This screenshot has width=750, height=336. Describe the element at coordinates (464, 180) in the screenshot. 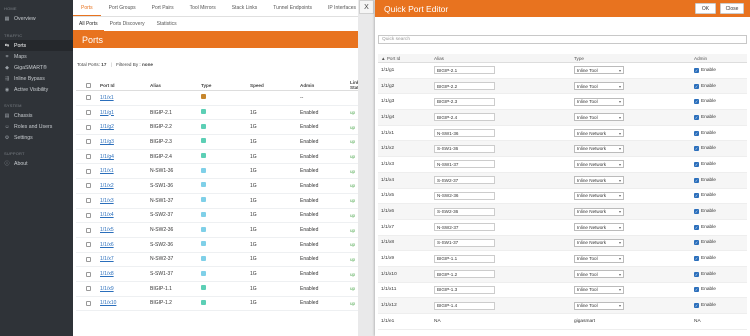

I see `alias-input: S-SW2-37` at that location.